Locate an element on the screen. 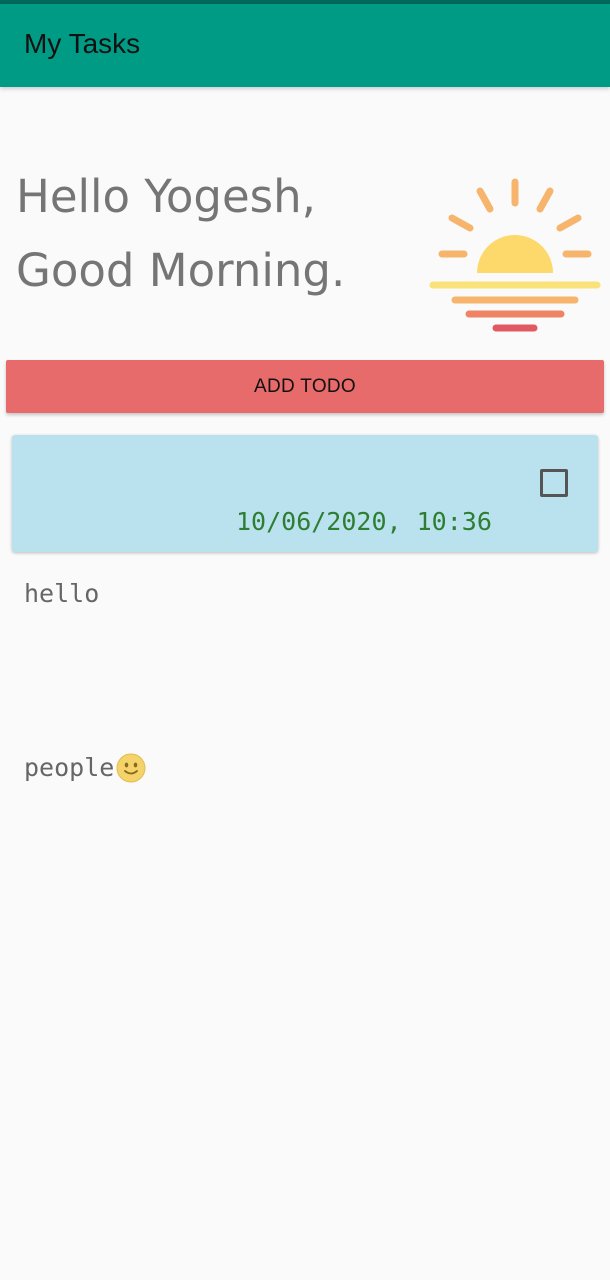 Image resolution: width=610 pixels, height=1280 pixels. app-title: My Tasks is located at coordinates (82, 43).